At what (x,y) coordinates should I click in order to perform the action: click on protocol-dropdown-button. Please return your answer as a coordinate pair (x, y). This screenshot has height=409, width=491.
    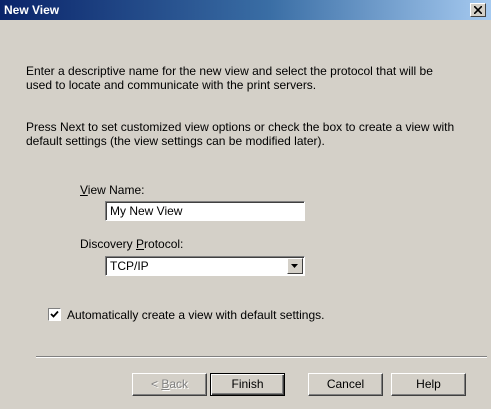
    Looking at the image, I should click on (295, 266).